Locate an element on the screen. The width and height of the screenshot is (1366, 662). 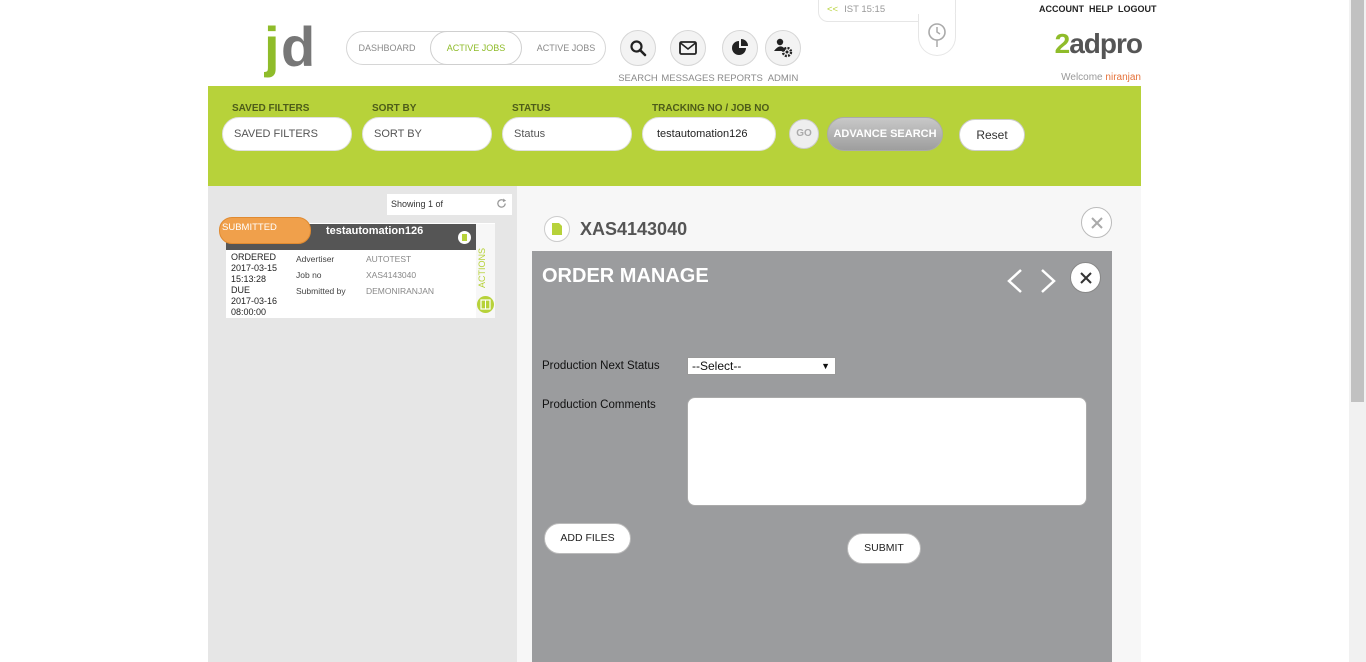
job-document-button is located at coordinates (557, 229).